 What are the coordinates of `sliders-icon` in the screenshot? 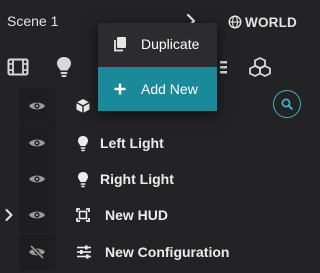 It's located at (84, 252).